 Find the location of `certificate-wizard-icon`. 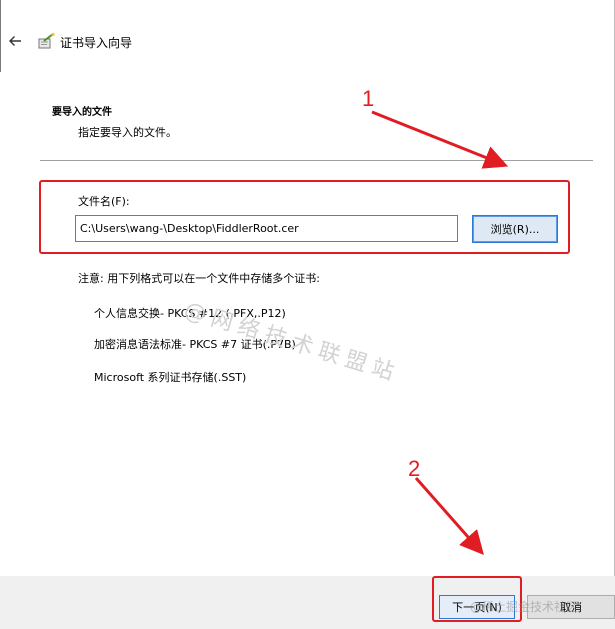

certificate-wizard-icon is located at coordinates (47, 41).